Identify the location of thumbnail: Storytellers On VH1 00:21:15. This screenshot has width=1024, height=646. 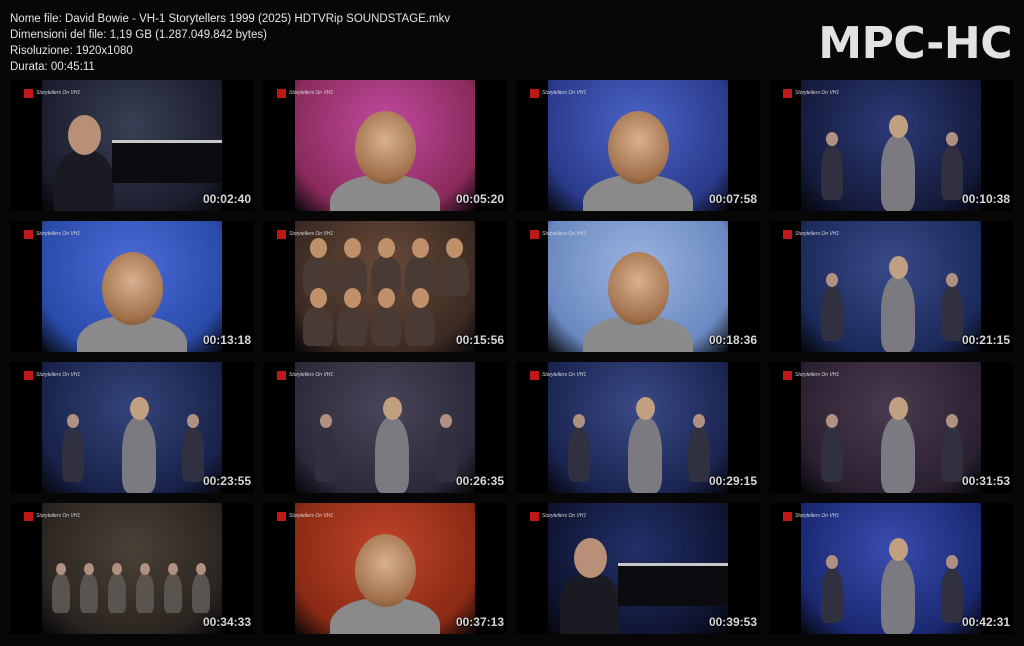
(891, 286).